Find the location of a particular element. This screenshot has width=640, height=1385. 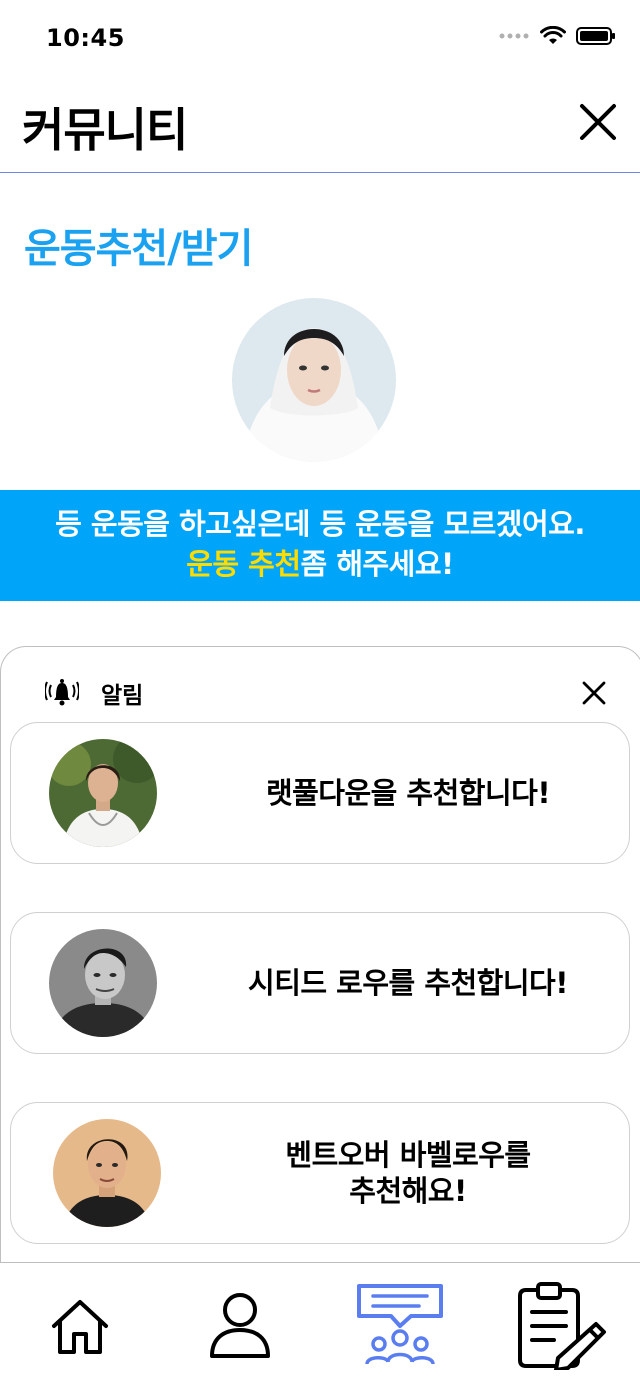

recommendation-text: 시티드 로우를 추천합니다! is located at coordinates (408, 983).